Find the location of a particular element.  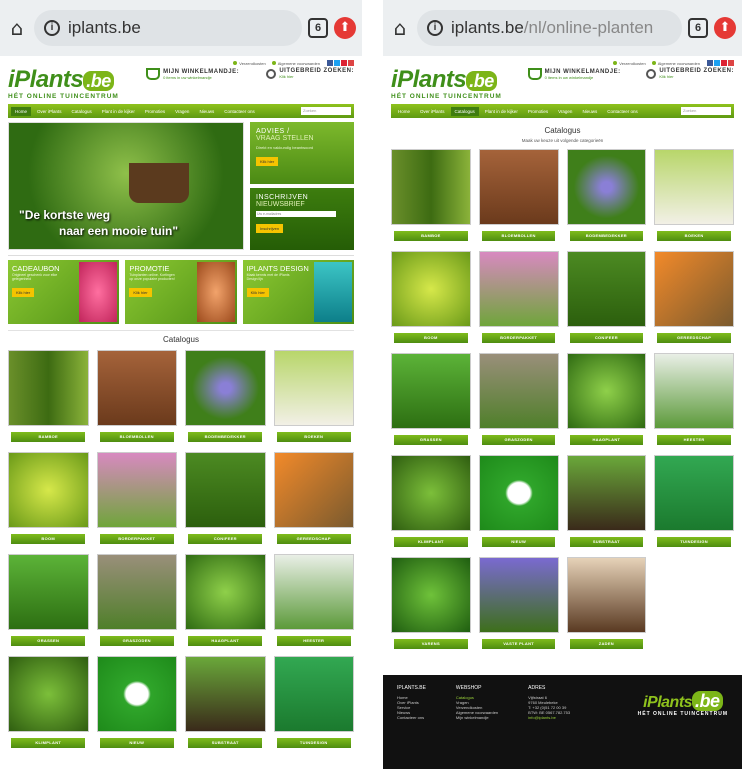

category-card: VASTE PLANT is located at coordinates (518, 603).